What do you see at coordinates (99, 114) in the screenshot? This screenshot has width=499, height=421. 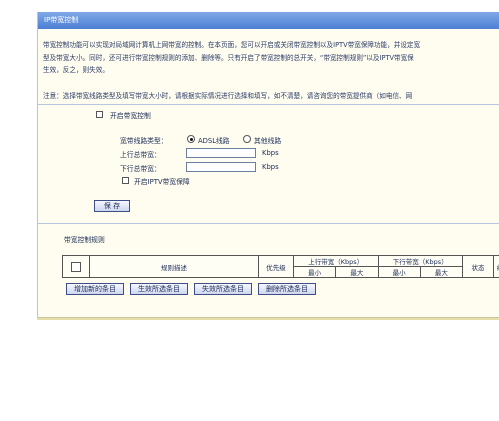 I see `enable-bandwidth-checkbox` at bounding box center [99, 114].